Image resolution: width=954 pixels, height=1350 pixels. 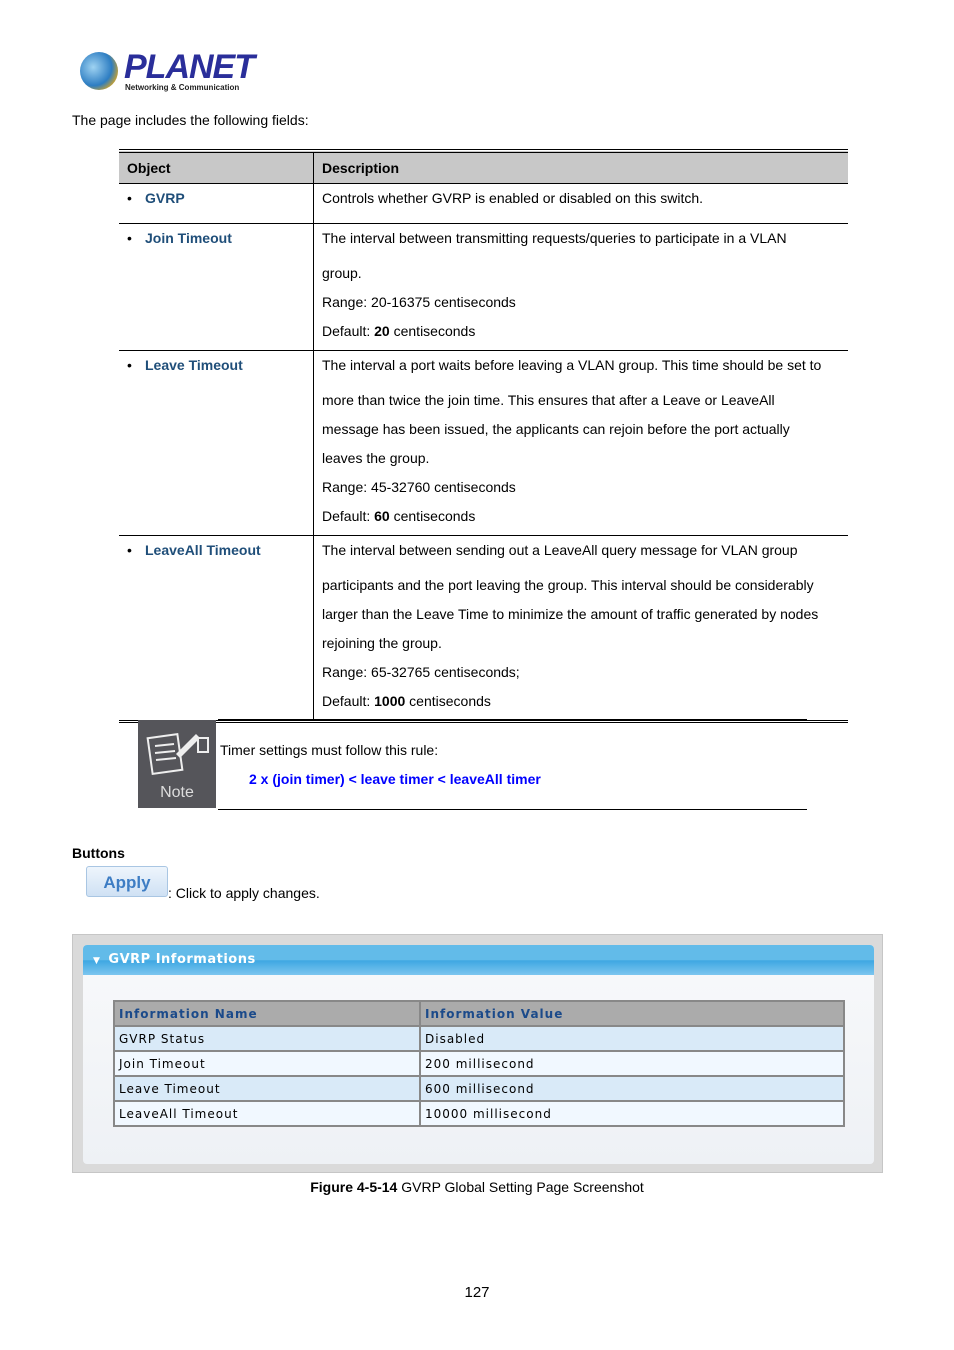 What do you see at coordinates (632, 1063) in the screenshot?
I see `info-value: 200 millisecond` at bounding box center [632, 1063].